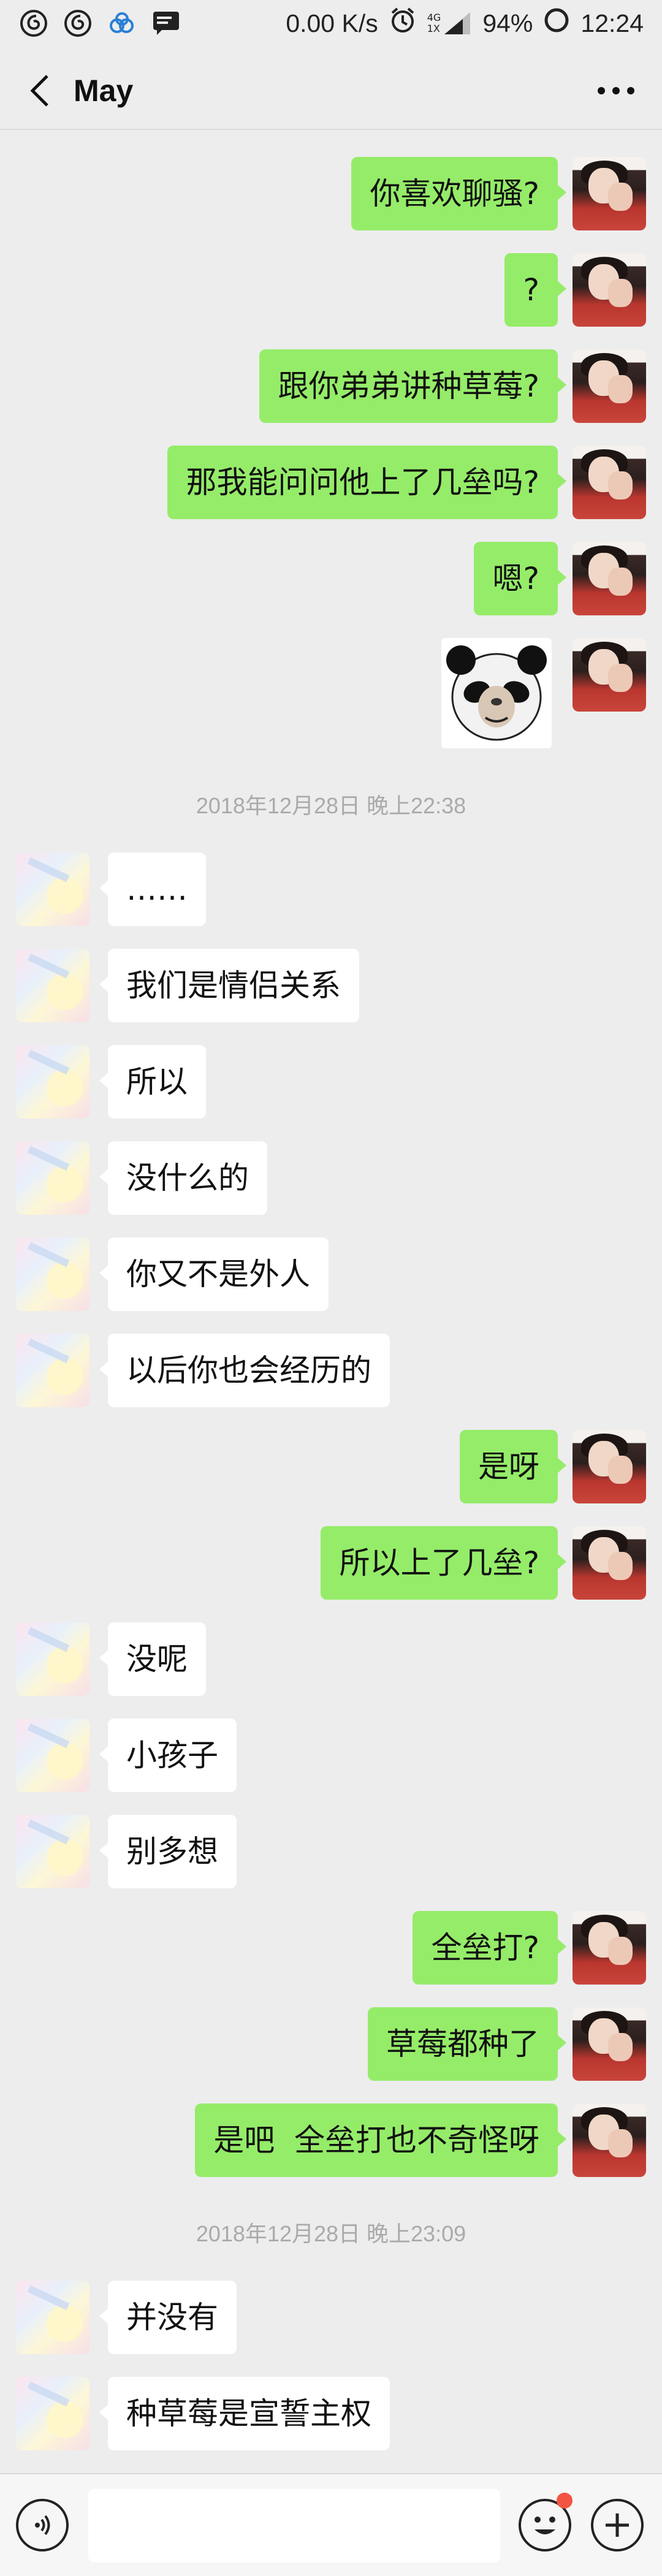  Describe the element at coordinates (166, 23) in the screenshot. I see `message-icon` at that location.